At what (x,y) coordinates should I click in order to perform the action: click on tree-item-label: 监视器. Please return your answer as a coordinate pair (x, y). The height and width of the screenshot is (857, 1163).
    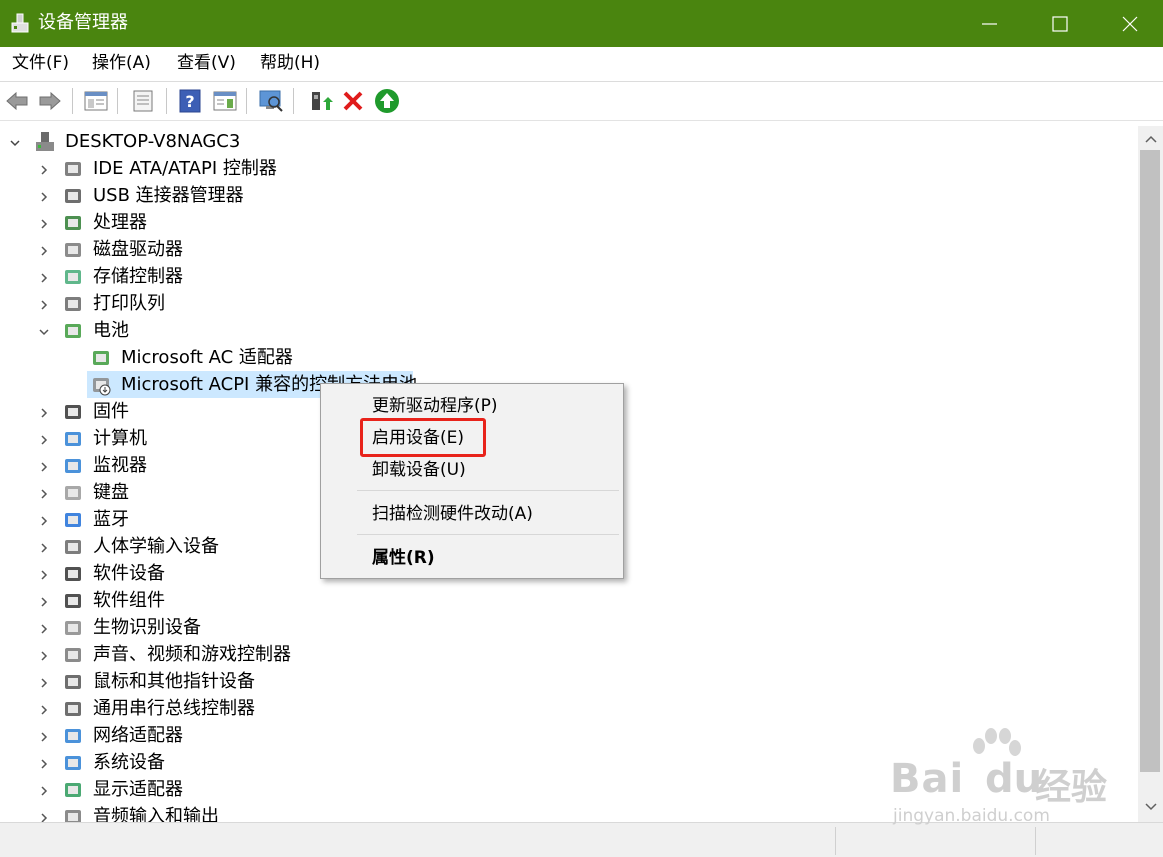
    Looking at the image, I should click on (120, 465).